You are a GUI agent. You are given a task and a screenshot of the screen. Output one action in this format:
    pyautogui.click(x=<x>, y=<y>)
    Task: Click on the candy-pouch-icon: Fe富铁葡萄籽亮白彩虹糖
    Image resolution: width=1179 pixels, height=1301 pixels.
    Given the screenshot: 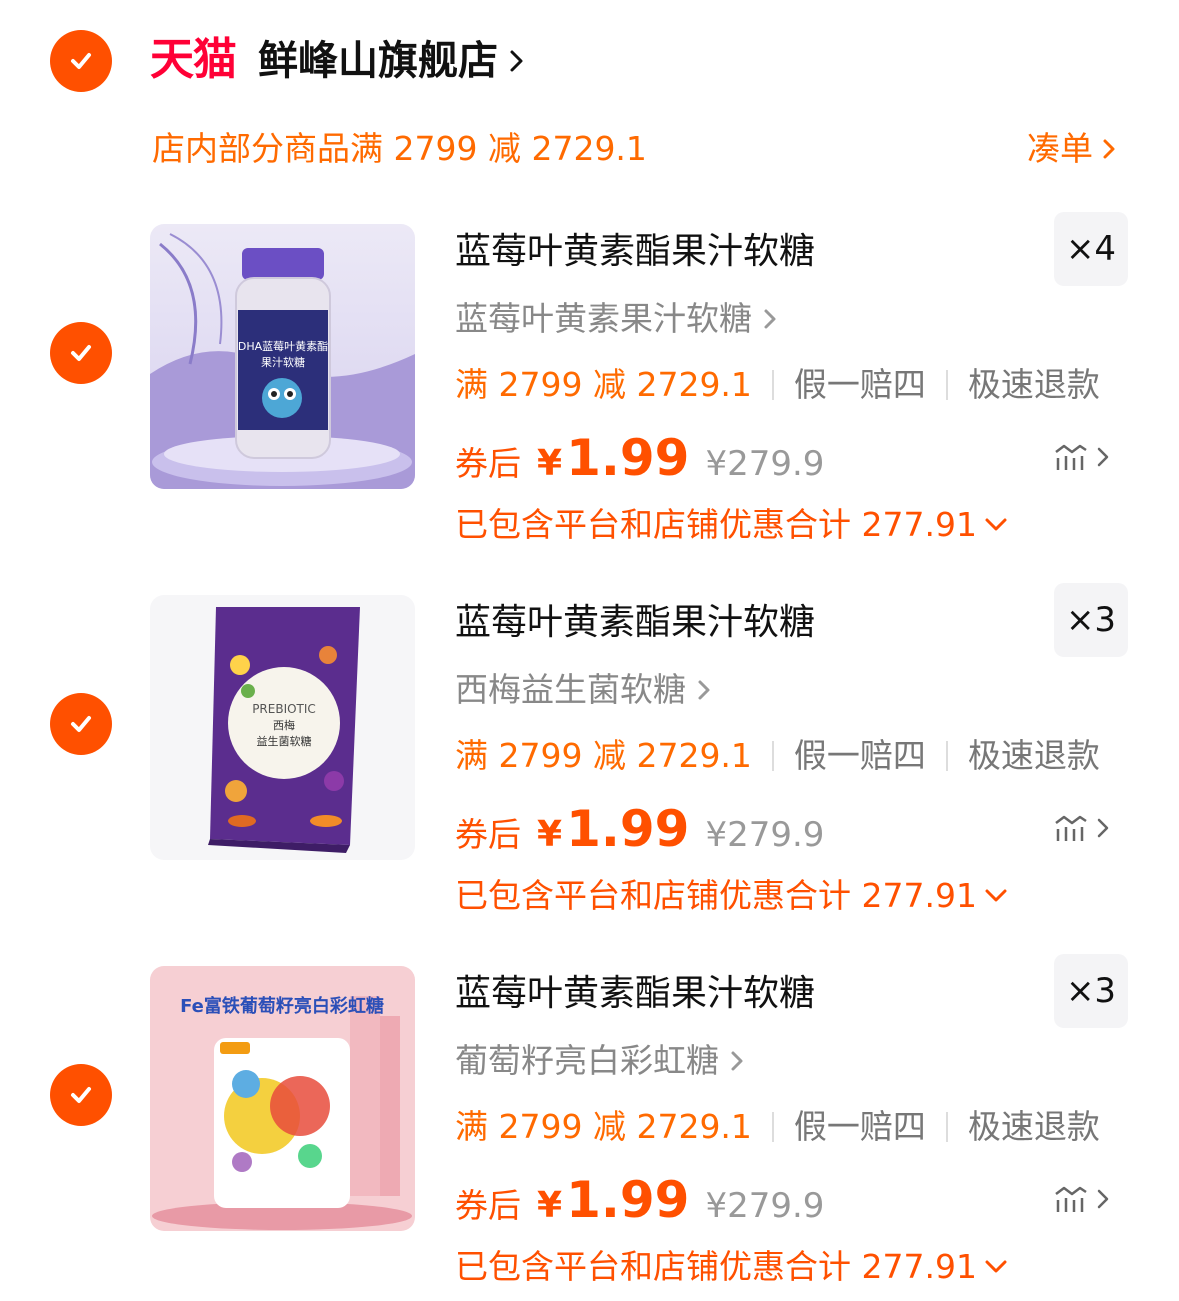 What is the action you would take?
    pyautogui.click(x=282, y=1098)
    